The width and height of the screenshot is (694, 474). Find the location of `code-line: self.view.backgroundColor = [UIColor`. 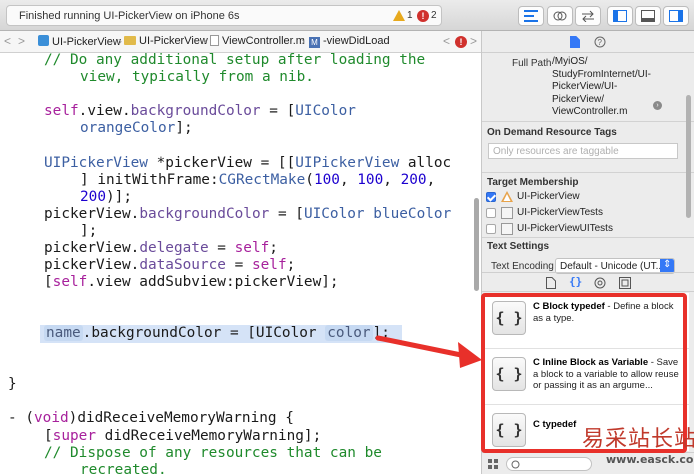

code-line: self.view.backgroundColor = [UIColor is located at coordinates (200, 111).